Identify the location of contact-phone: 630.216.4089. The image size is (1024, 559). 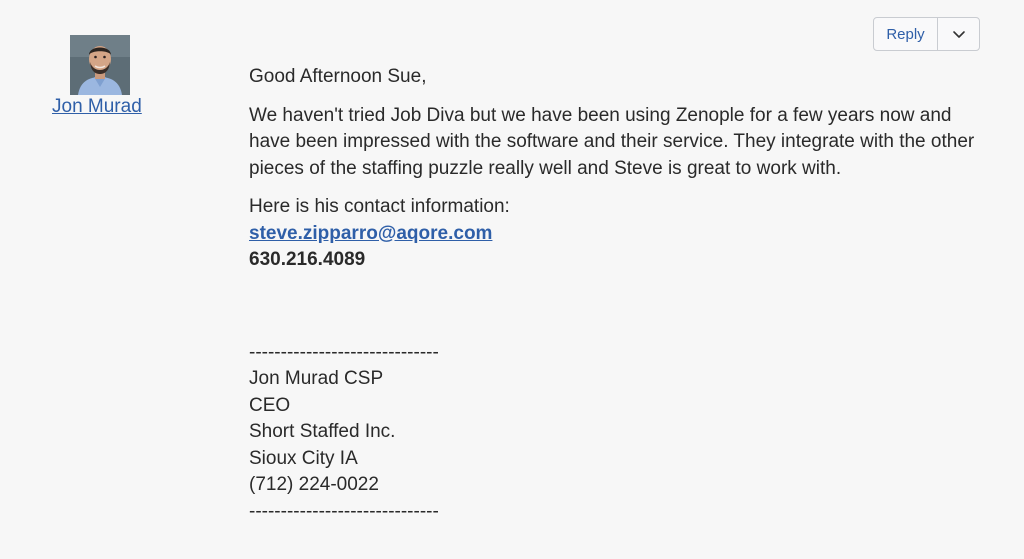
(307, 259).